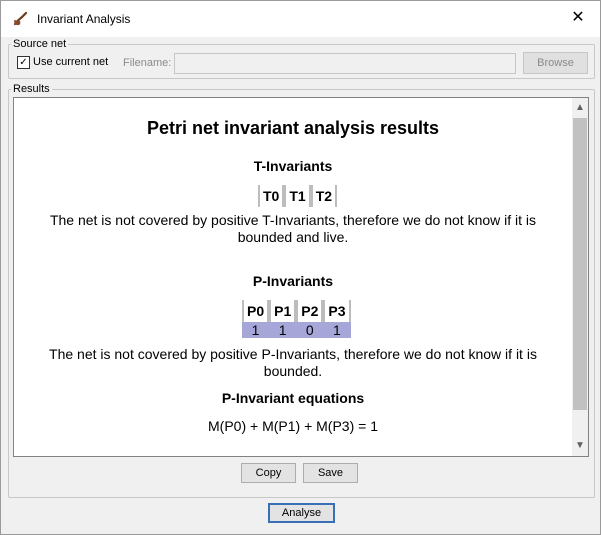 The image size is (601, 535). Describe the element at coordinates (70, 62) in the screenshot. I see `use-current-net-label: Use current net` at that location.